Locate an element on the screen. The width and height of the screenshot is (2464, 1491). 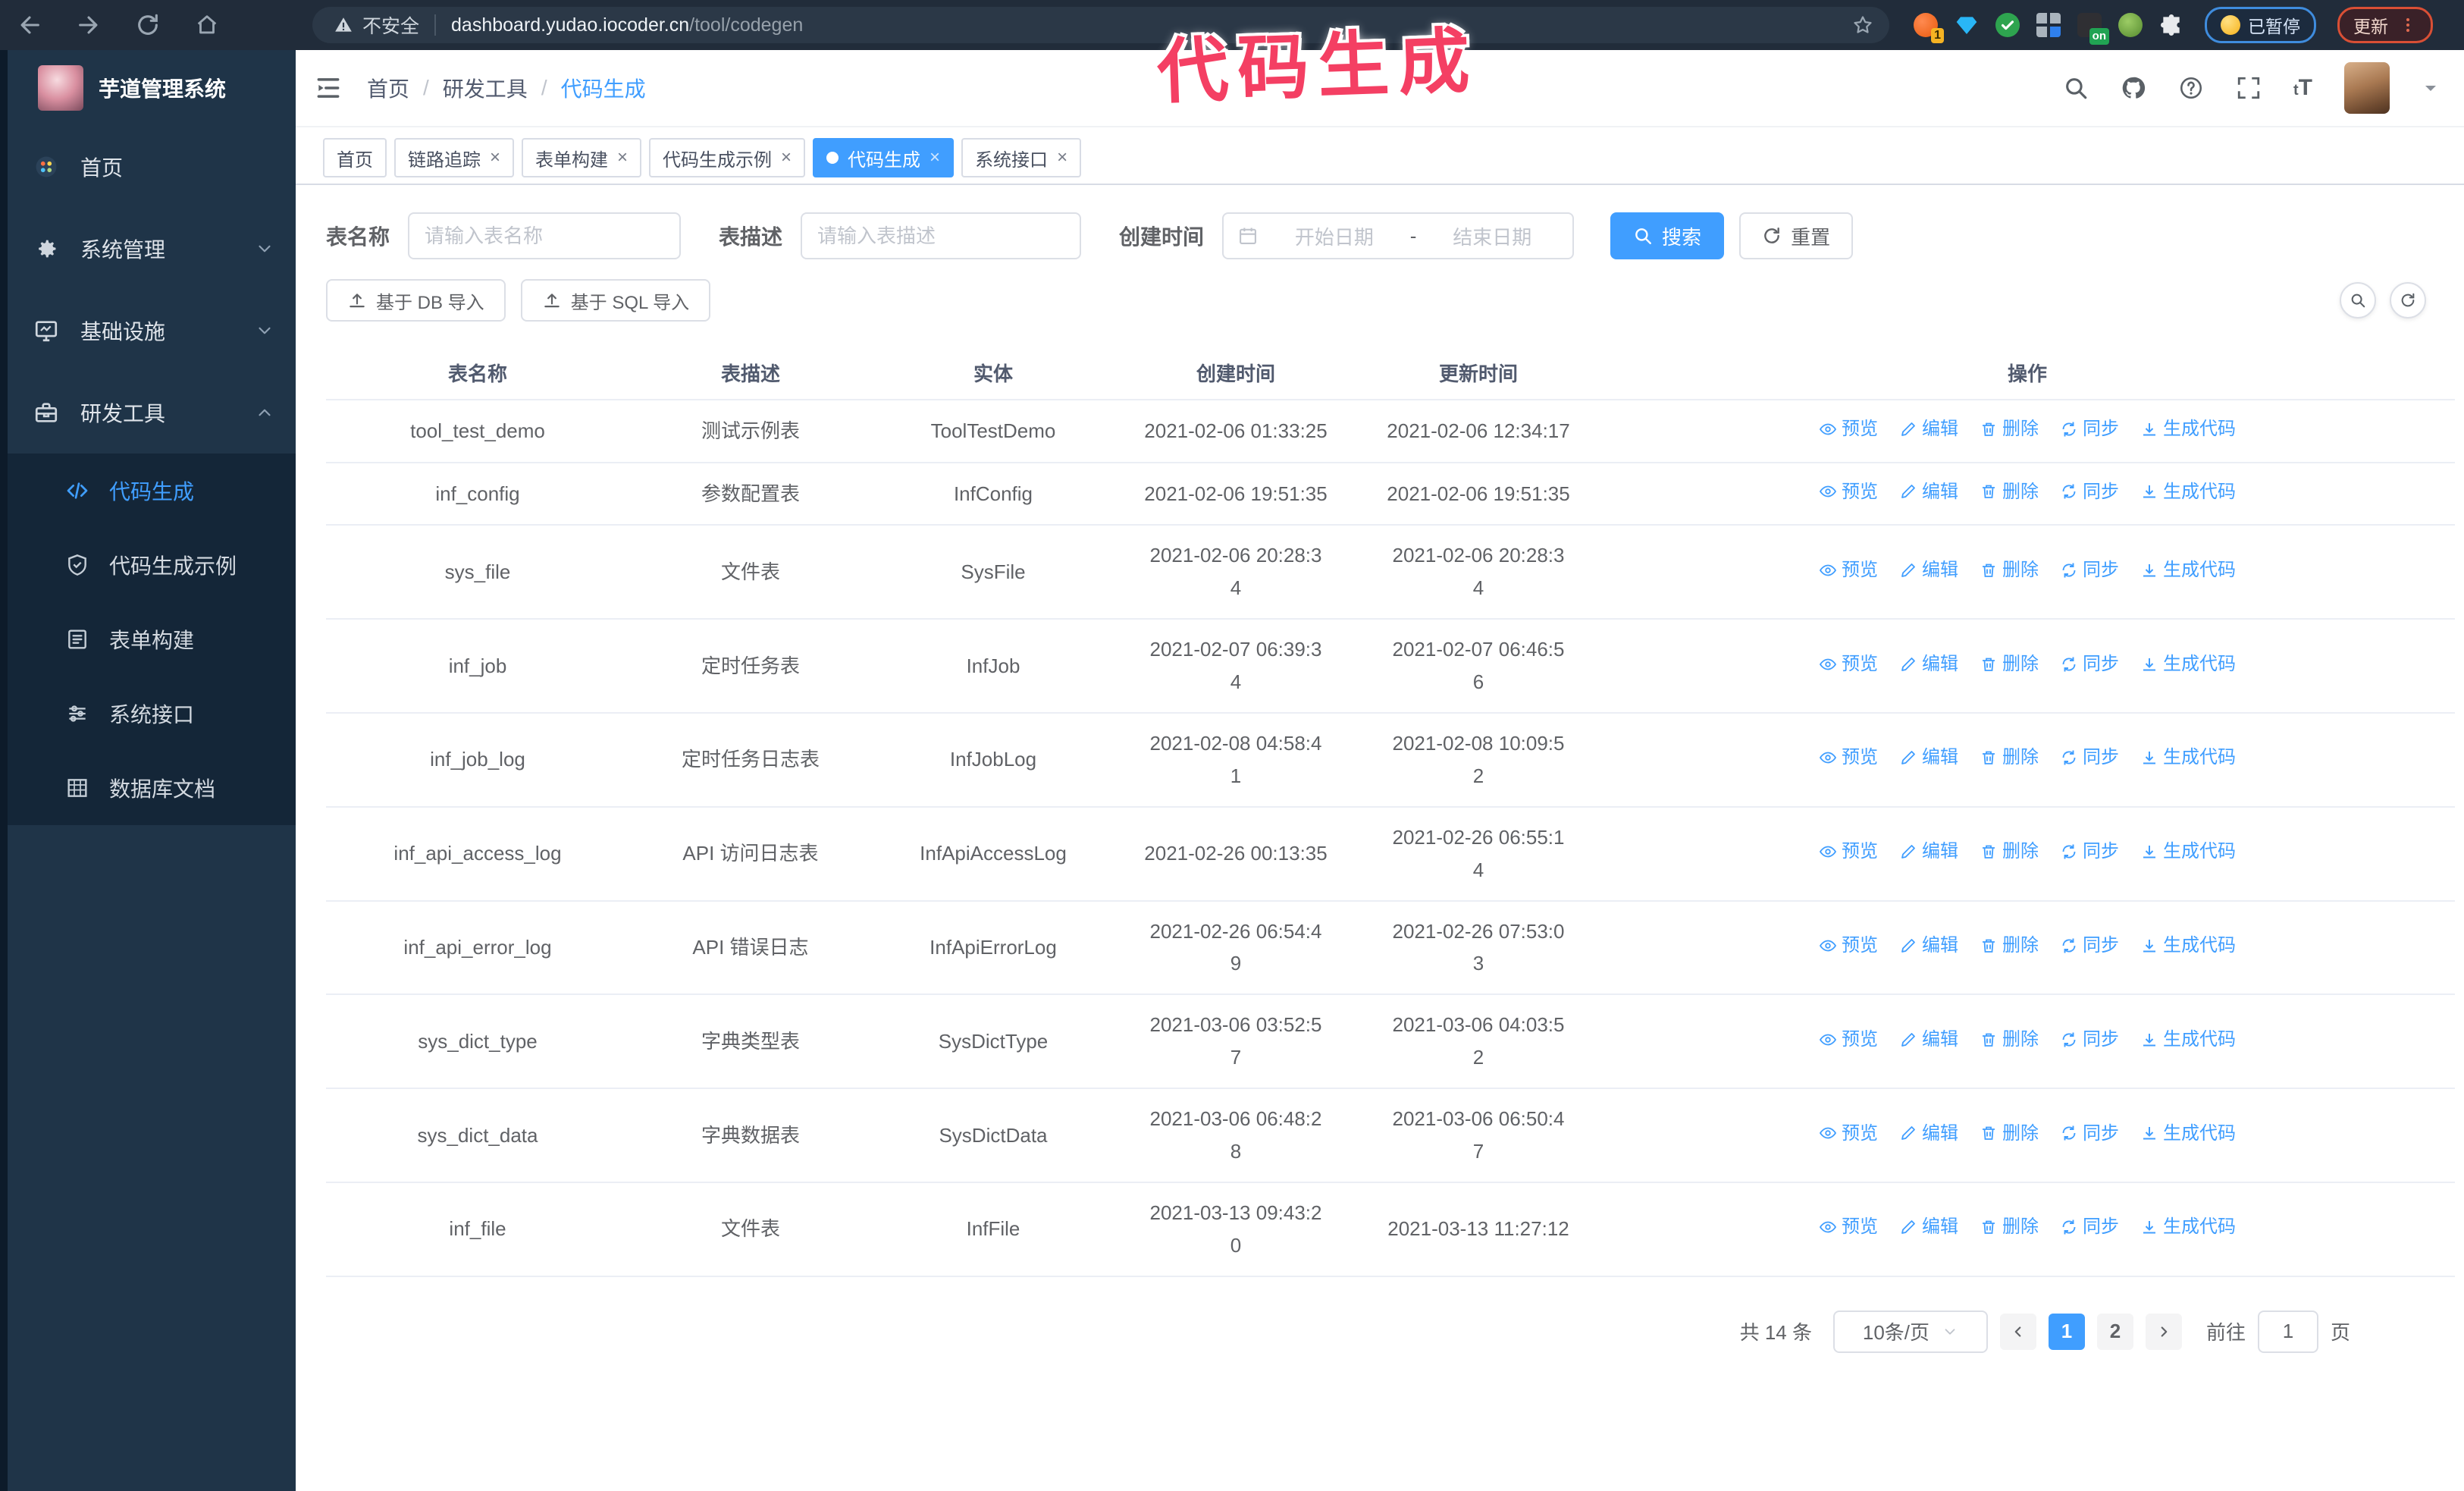
browser-back-icon is located at coordinates (29, 25).